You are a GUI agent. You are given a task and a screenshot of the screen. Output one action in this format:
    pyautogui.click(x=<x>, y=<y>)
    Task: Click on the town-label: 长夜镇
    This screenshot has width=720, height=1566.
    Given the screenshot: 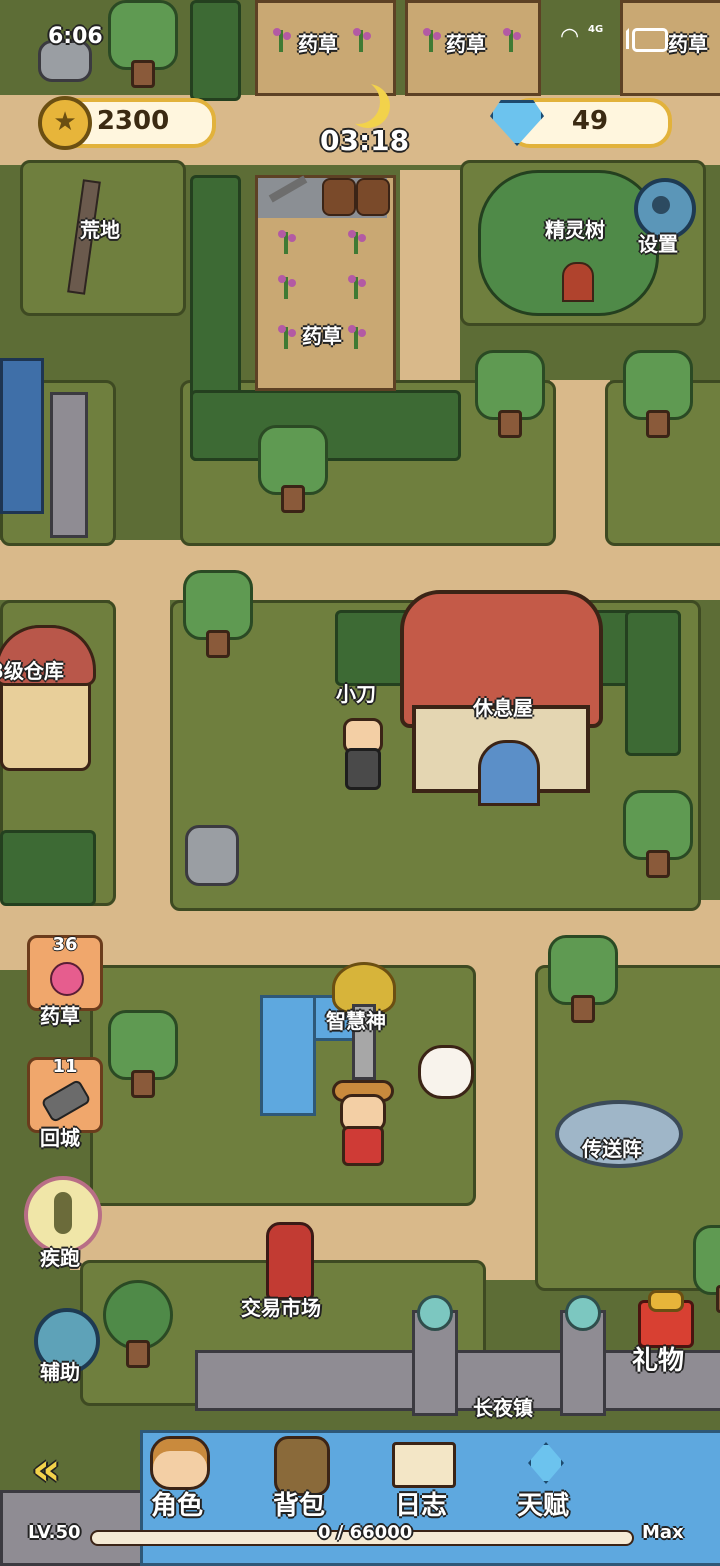 What is the action you would take?
    pyautogui.click(x=503, y=1408)
    